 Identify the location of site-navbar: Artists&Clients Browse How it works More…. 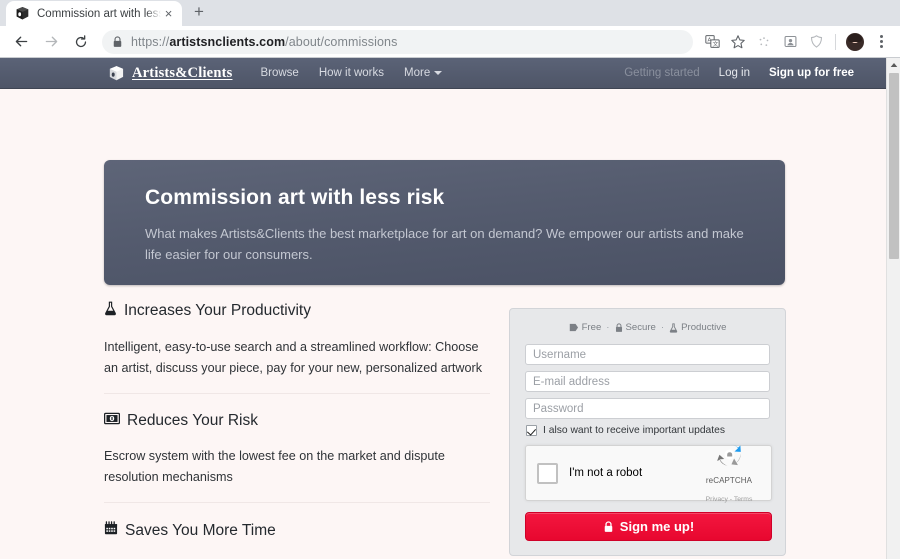
(443, 73).